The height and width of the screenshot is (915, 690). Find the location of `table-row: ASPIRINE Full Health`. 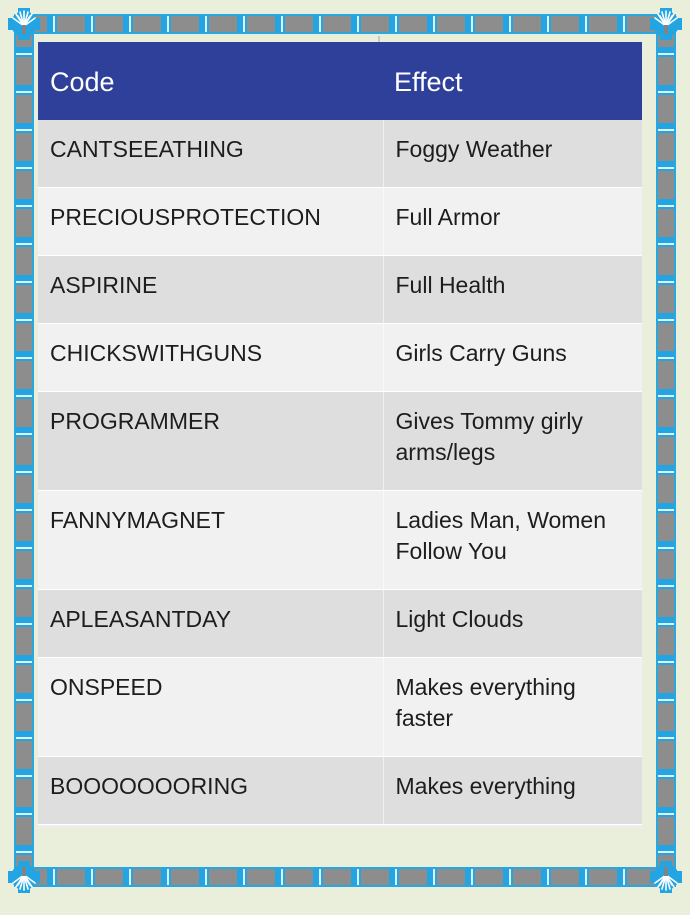

table-row: ASPIRINE Full Health is located at coordinates (340, 289).